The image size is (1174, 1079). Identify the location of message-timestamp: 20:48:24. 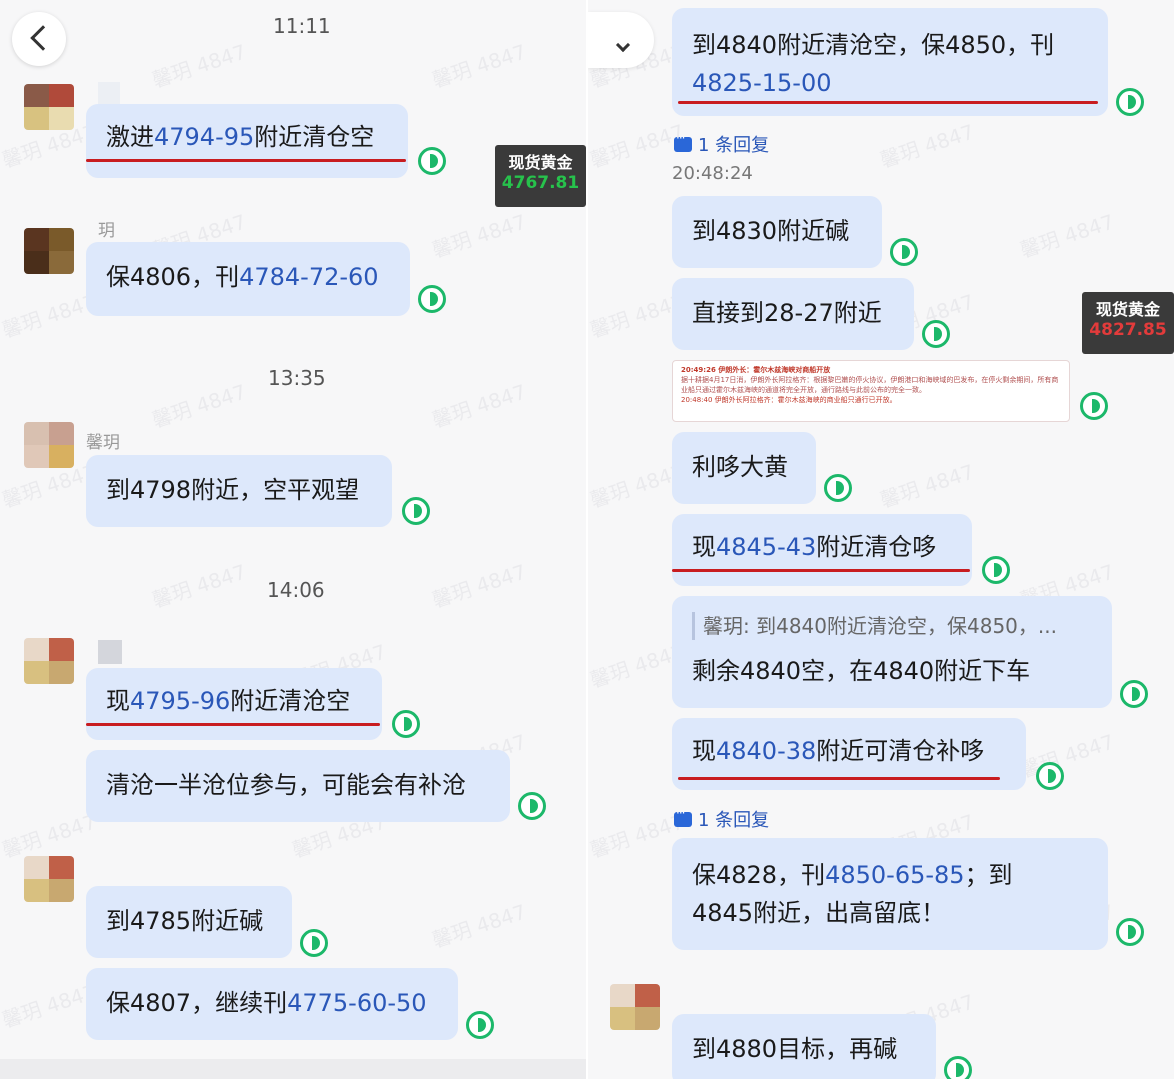
(712, 173).